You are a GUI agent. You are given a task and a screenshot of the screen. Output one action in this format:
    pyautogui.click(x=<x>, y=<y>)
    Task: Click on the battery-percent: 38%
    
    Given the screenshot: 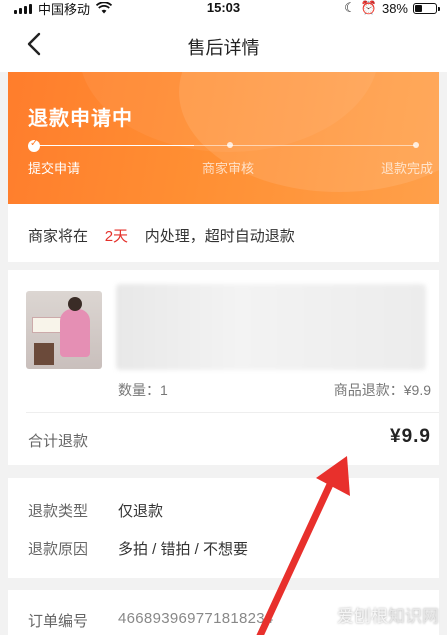 What is the action you would take?
    pyautogui.click(x=394, y=8)
    